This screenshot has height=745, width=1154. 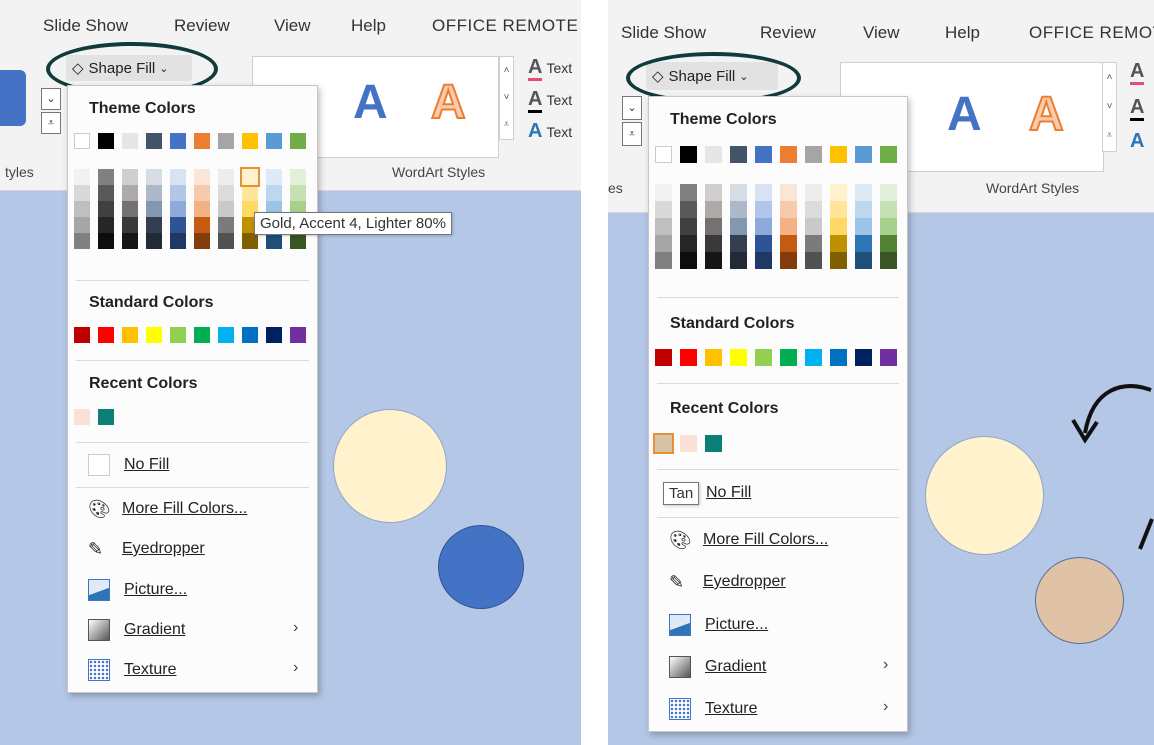 What do you see at coordinates (370, 102) in the screenshot?
I see `wordart-style-blue: A` at bounding box center [370, 102].